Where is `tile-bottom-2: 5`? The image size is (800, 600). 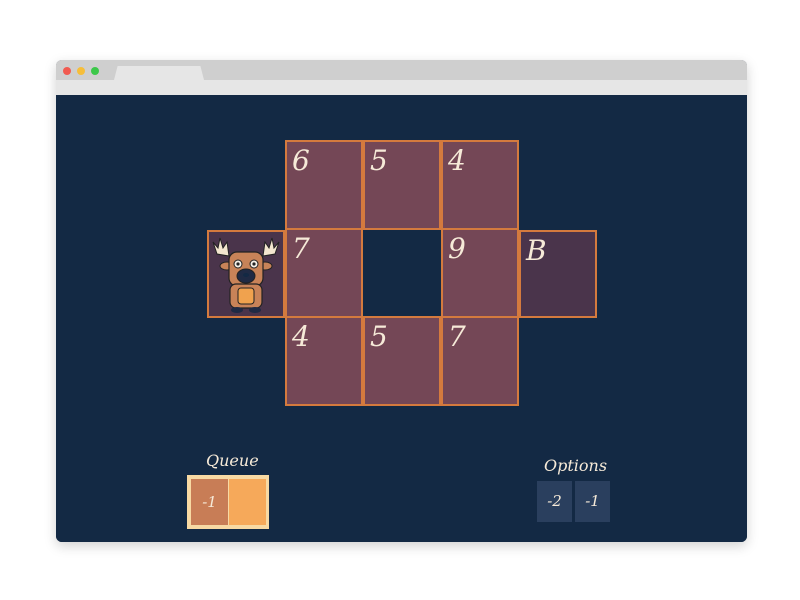 tile-bottom-2: 5 is located at coordinates (402, 361).